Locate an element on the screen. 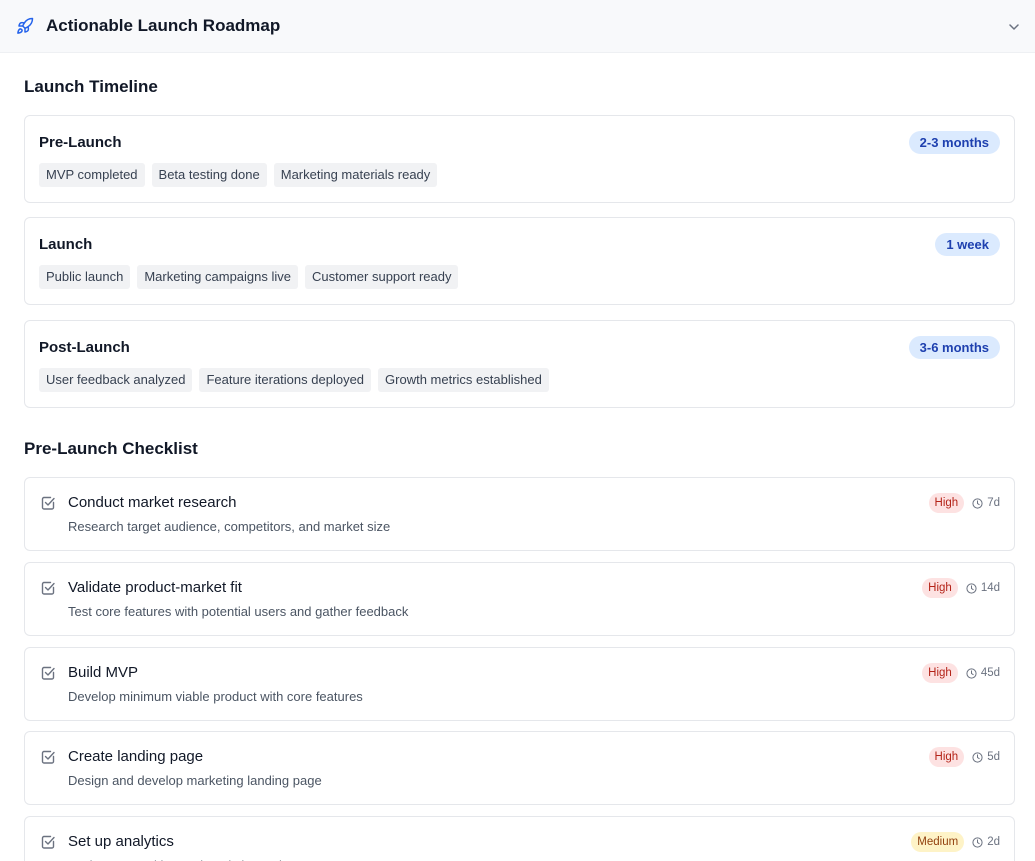 Image resolution: width=1035 pixels, height=861 pixels. task-title: Create landing page is located at coordinates (136, 756).